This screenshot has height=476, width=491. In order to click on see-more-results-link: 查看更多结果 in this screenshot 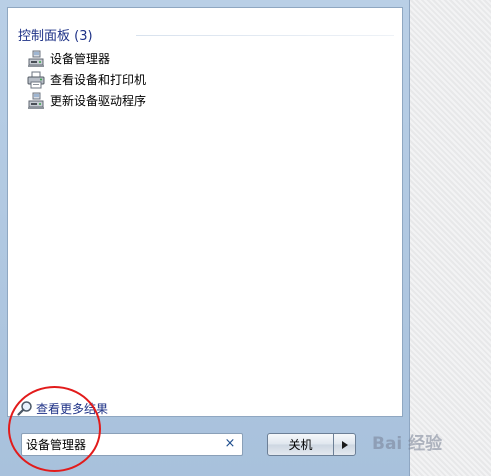, I will do `click(62, 408)`.